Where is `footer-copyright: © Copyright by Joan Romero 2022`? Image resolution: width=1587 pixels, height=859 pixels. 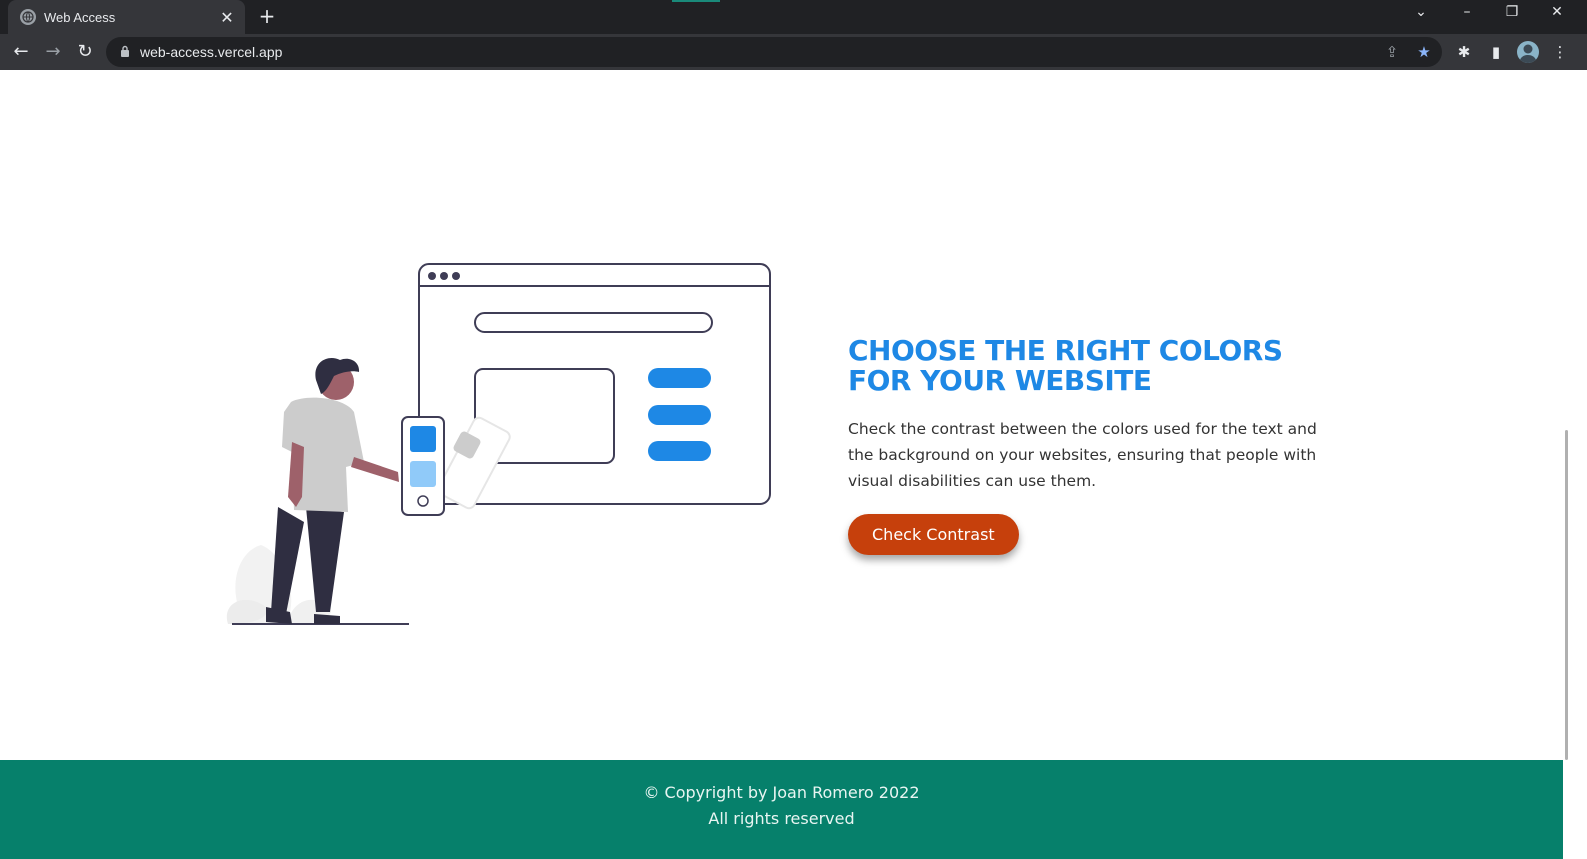 footer-copyright: © Copyright by Joan Romero 2022 is located at coordinates (781, 792).